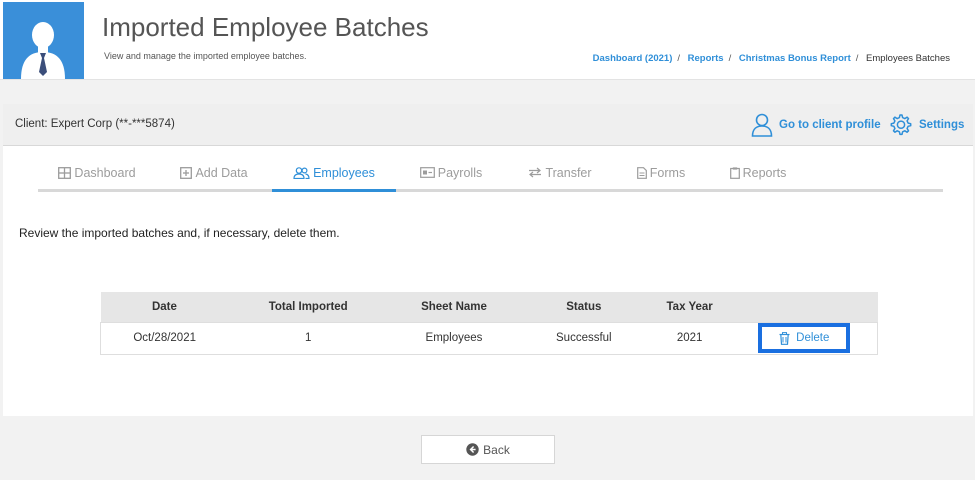  Describe the element at coordinates (454, 307) in the screenshot. I see `column-header-sheet-name: Sheet Name` at that location.